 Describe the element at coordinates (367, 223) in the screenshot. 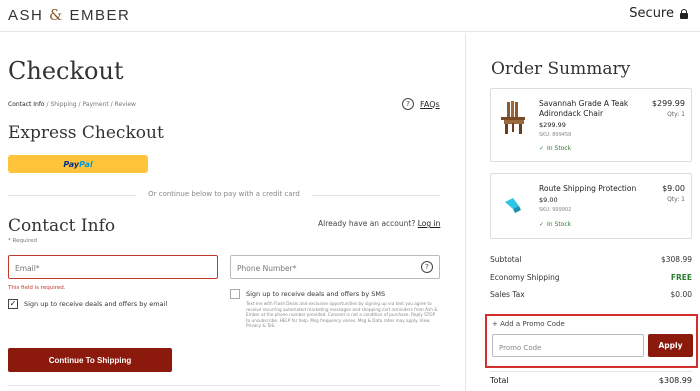

I see `account-prompt-text: Already have an account?` at that location.